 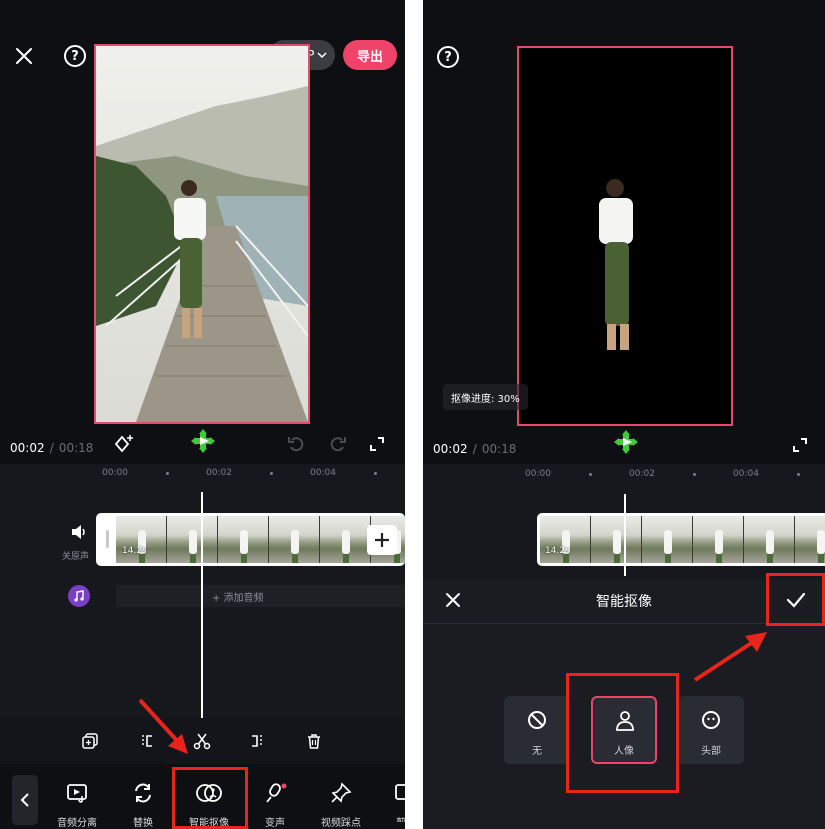 I want to click on chevron-left-icon, so click(x=24, y=800).